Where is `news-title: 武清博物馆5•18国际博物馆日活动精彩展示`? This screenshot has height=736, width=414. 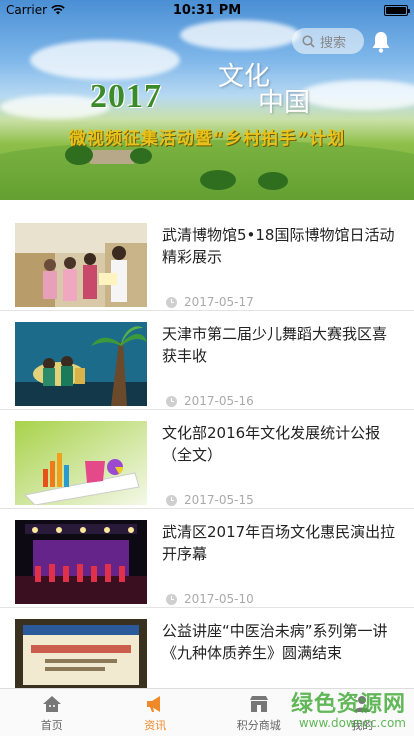
news-title: 武清博物馆5•18国际博物馆日活动精彩展示 is located at coordinates (278, 246).